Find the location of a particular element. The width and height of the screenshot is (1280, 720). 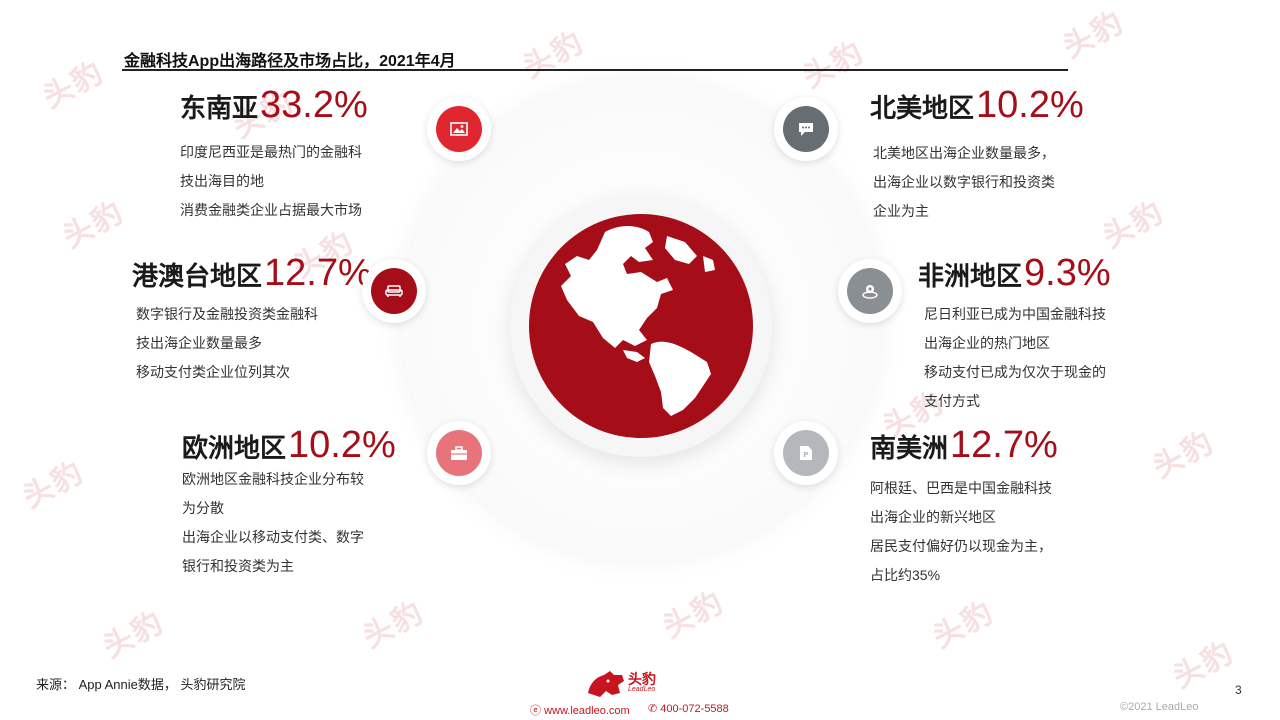

copyright: ©2021 LeadLeo is located at coordinates (1159, 707).